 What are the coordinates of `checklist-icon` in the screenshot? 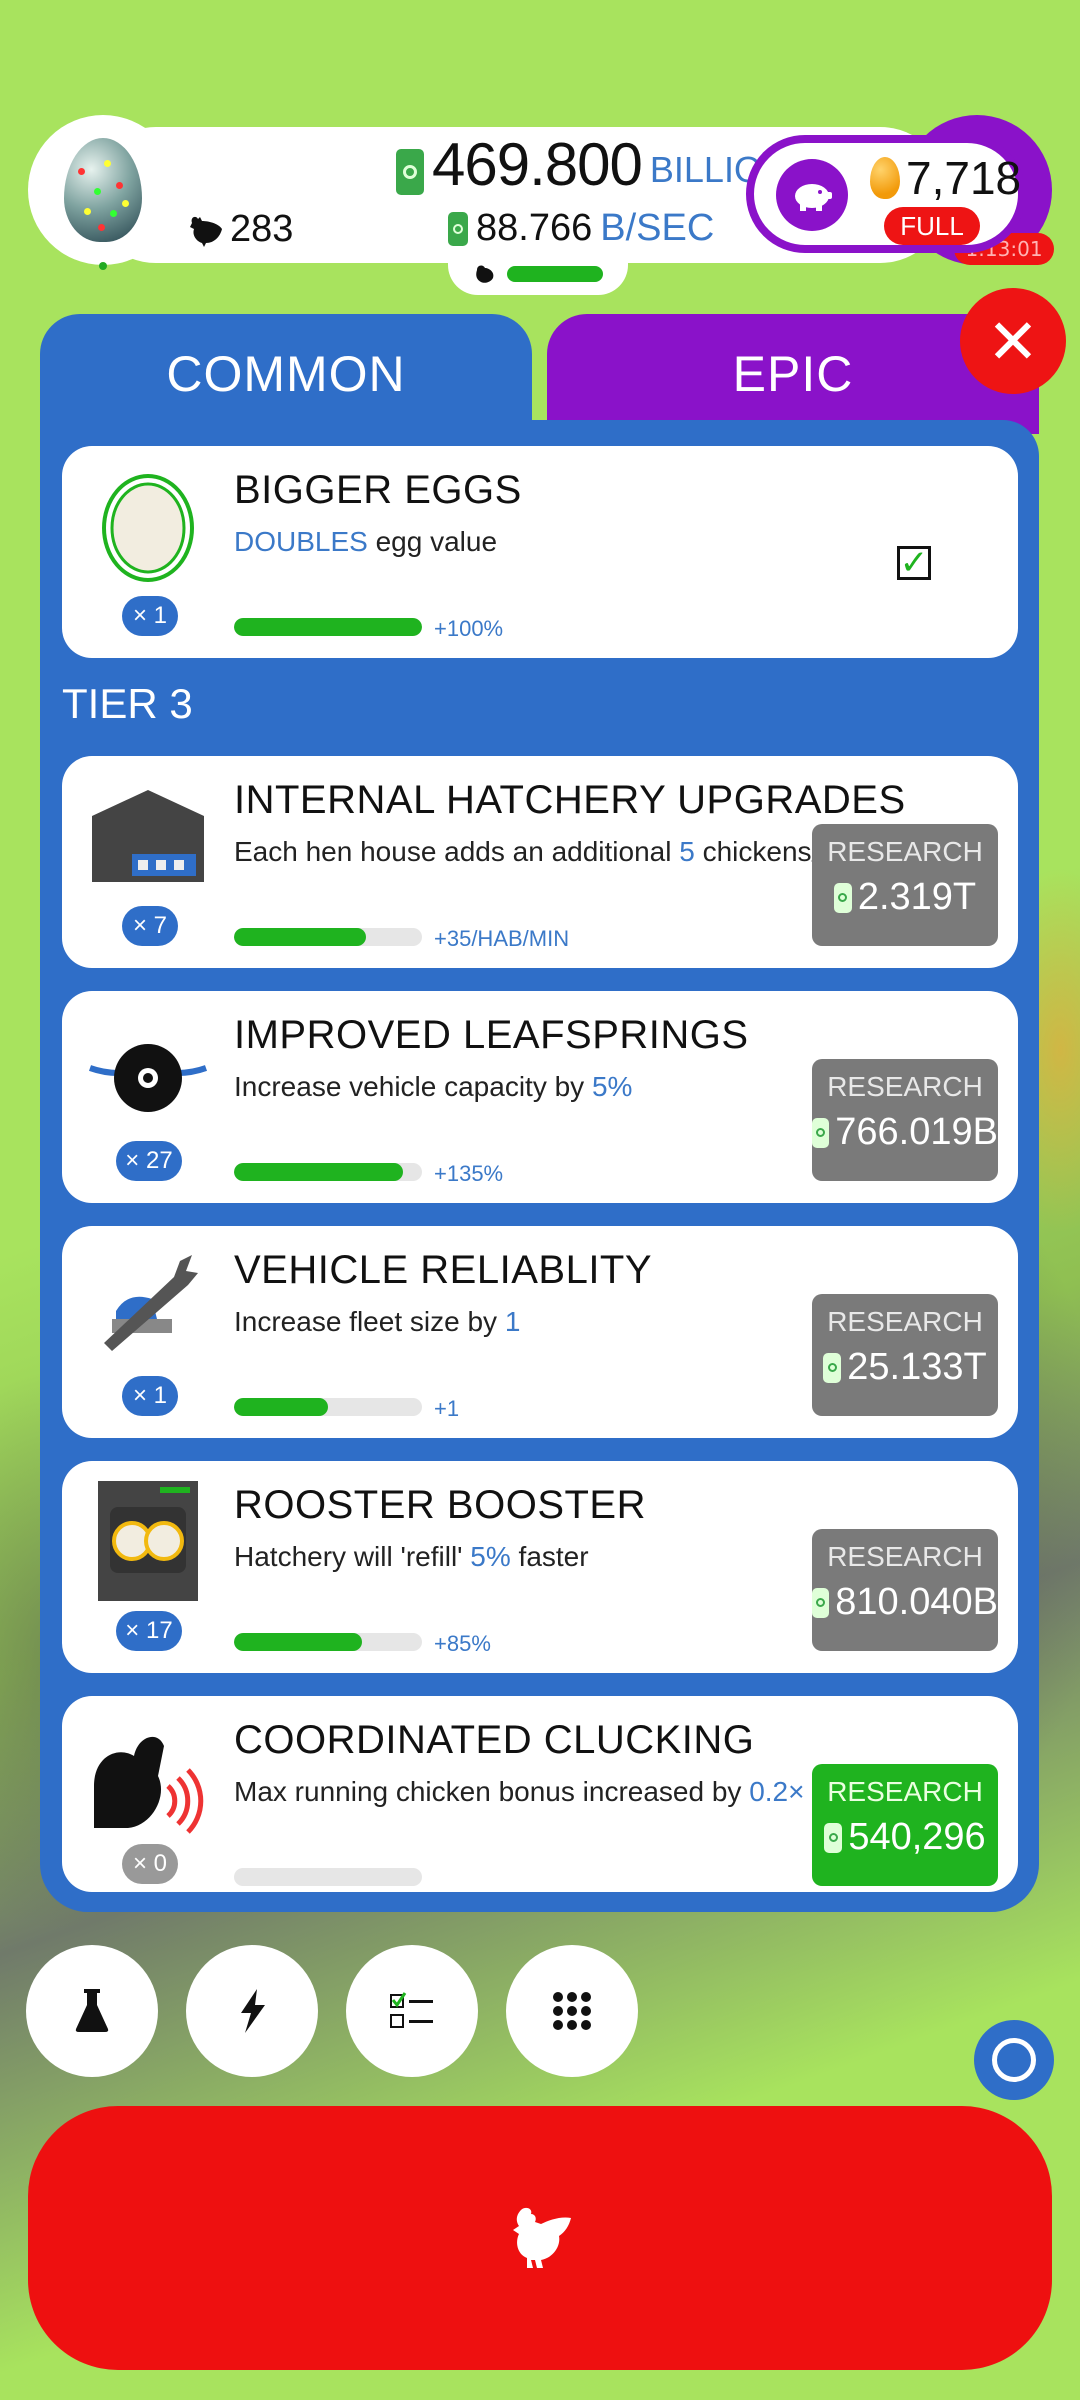 It's located at (411, 2010).